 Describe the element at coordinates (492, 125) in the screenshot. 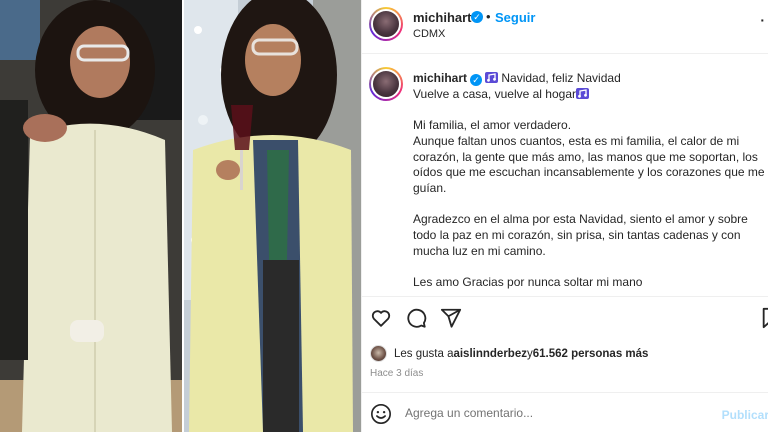

I see `caption-paragraph-1-heading: Mi familia, el amor verdadero.` at that location.